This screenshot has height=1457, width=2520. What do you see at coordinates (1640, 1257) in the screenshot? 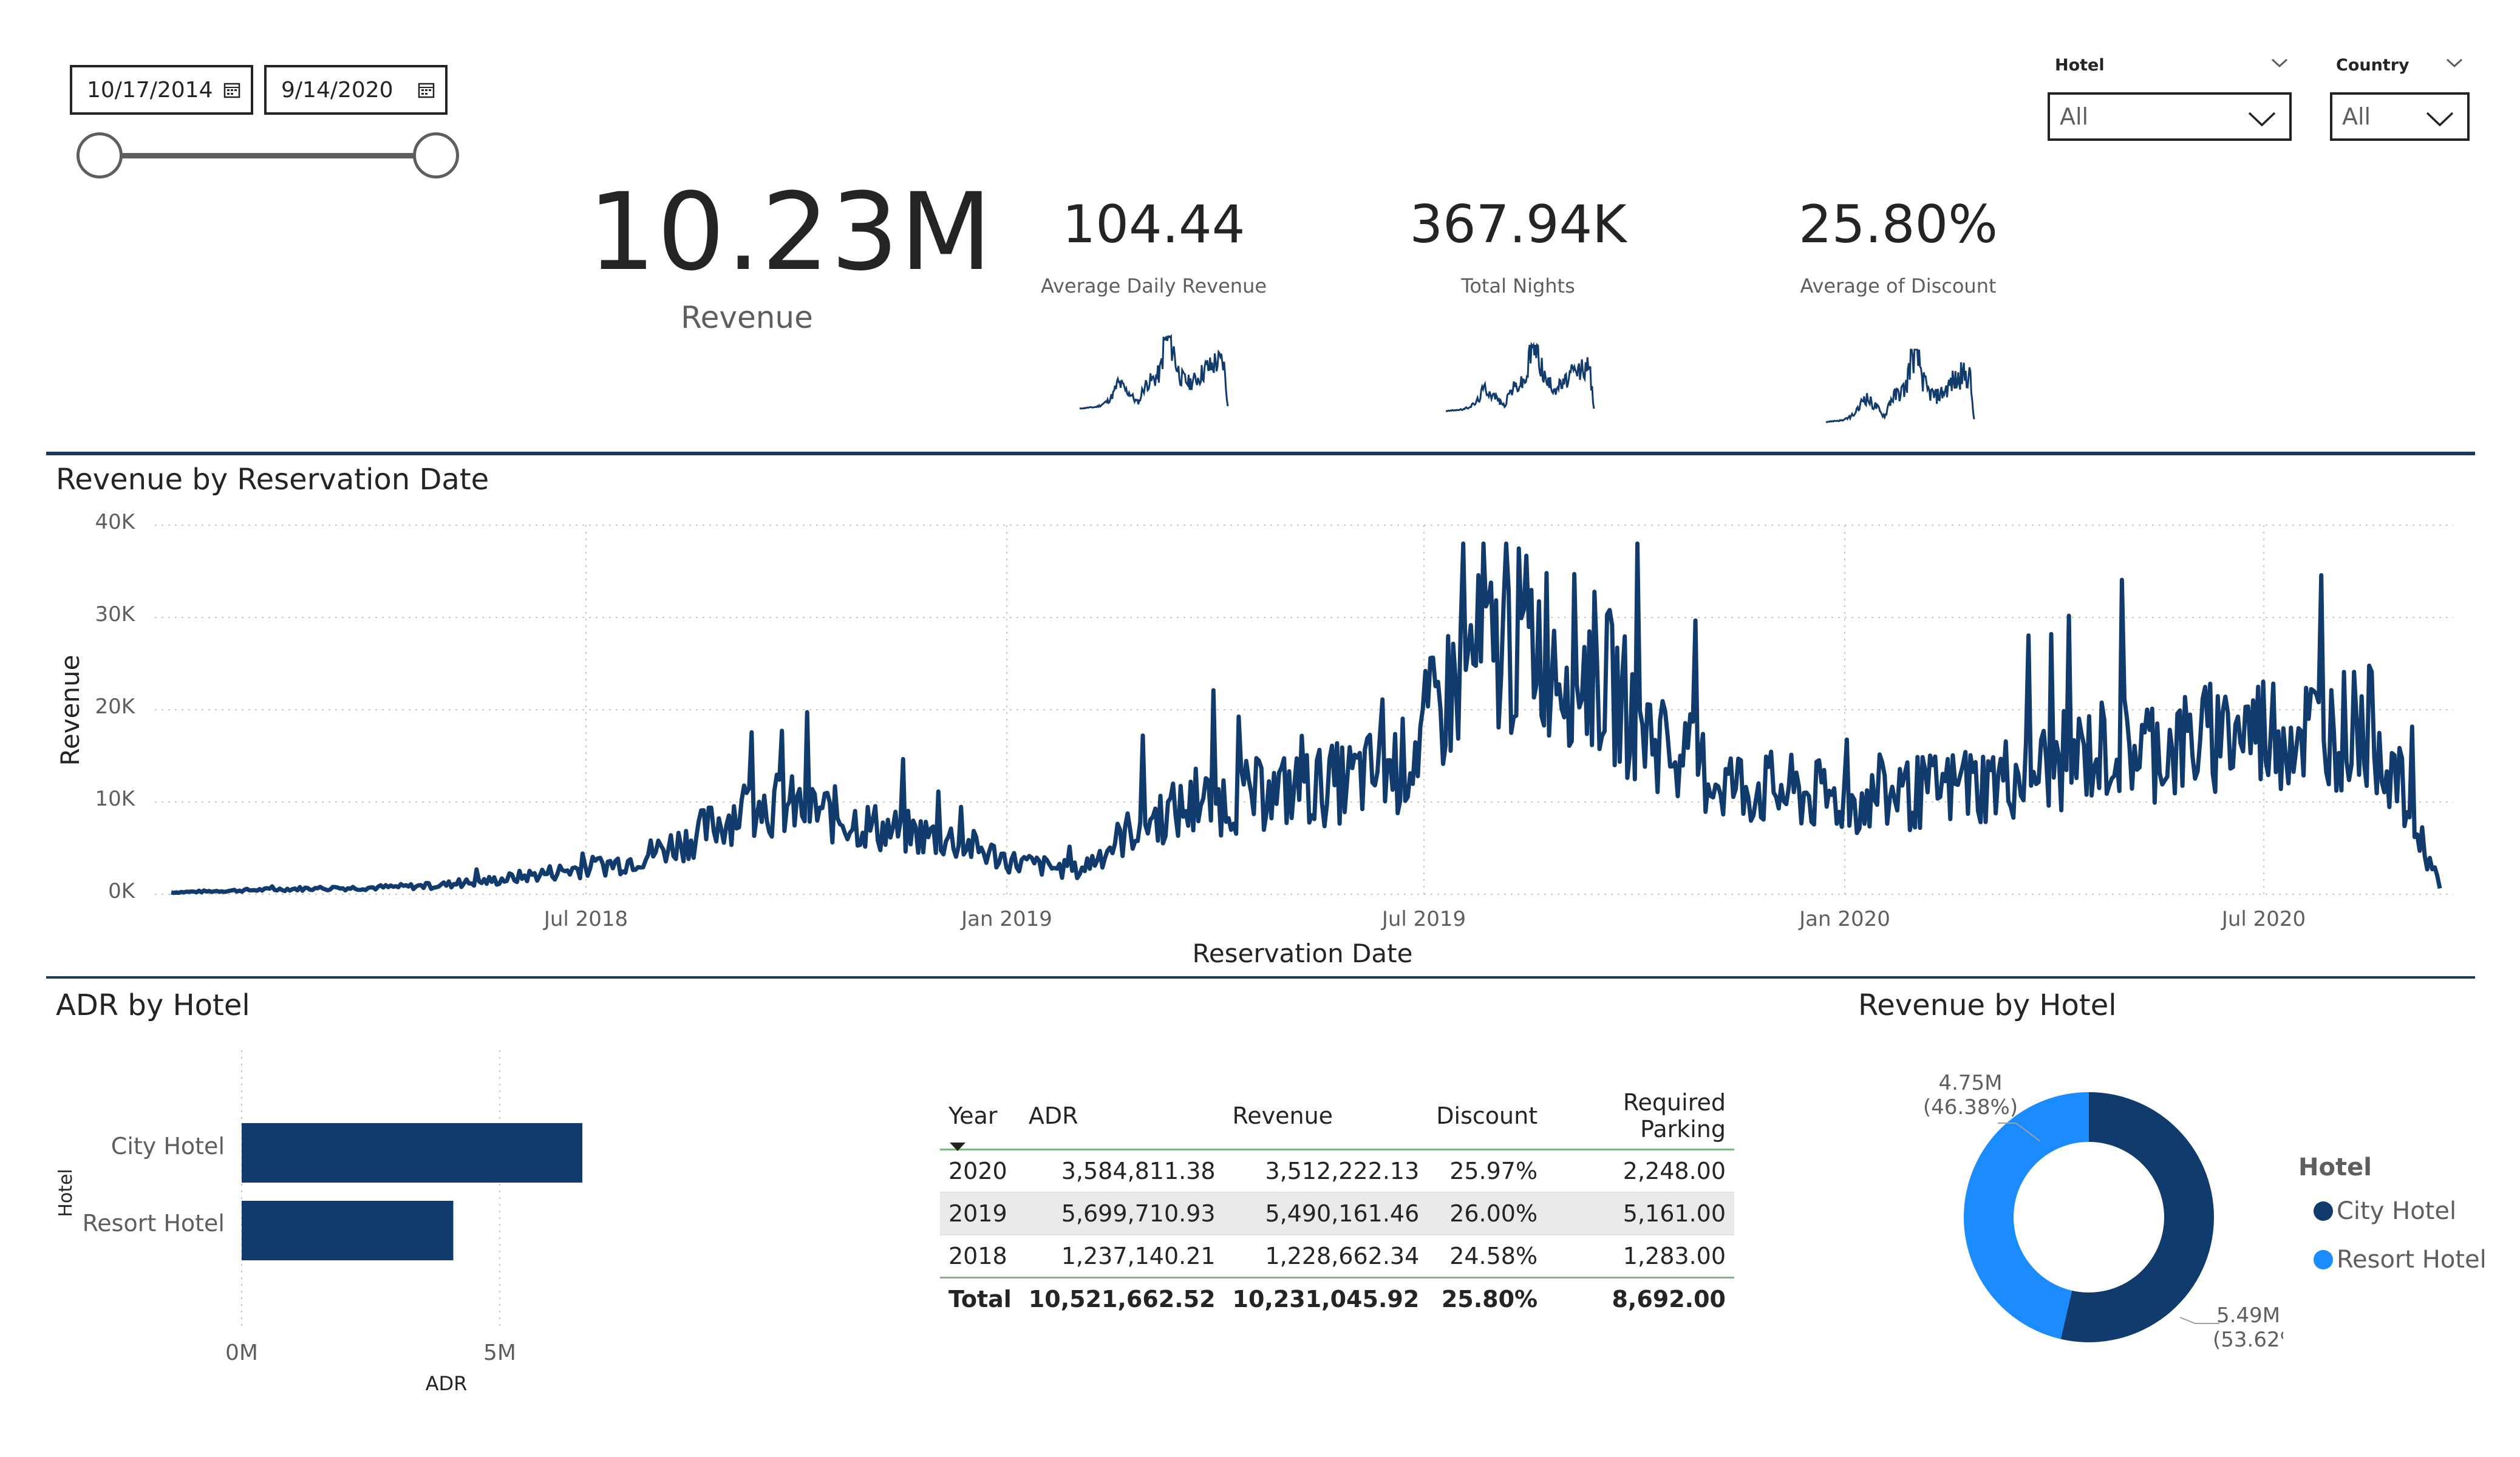
I see `cell-required-parking: 1,283.00` at bounding box center [1640, 1257].